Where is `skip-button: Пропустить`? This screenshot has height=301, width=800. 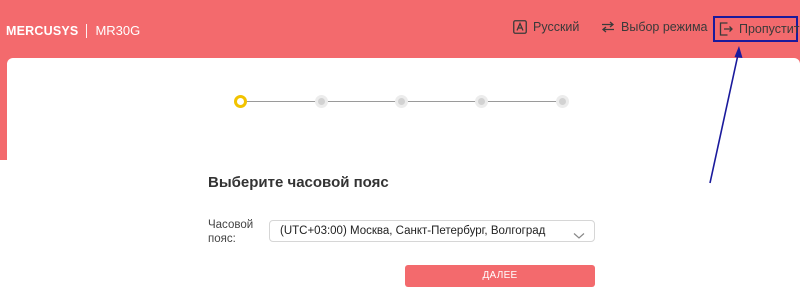 skip-button: Пропустить is located at coordinates (756, 29).